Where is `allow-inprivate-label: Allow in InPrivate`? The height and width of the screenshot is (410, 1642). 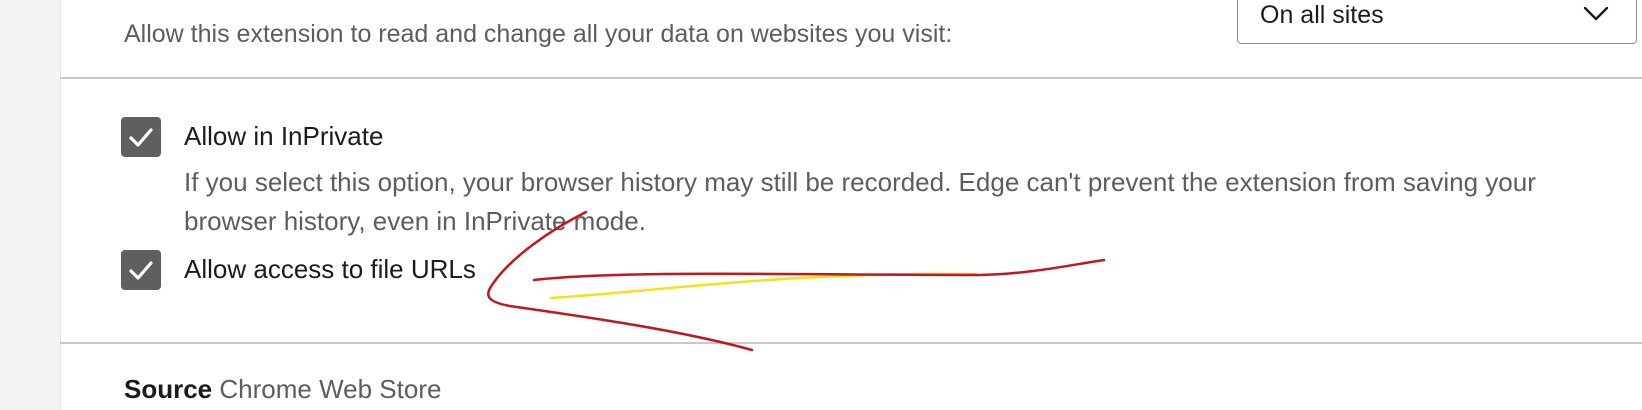 allow-inprivate-label: Allow in InPrivate is located at coordinates (283, 136).